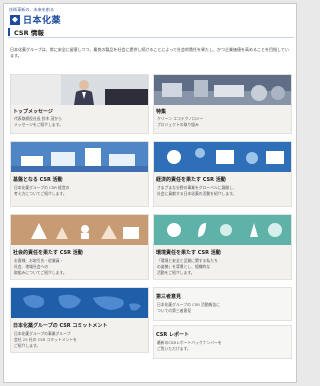 This screenshot has width=320, height=386. Describe the element at coordinates (172, 335) in the screenshot. I see `card-title: CSR レポート` at that location.